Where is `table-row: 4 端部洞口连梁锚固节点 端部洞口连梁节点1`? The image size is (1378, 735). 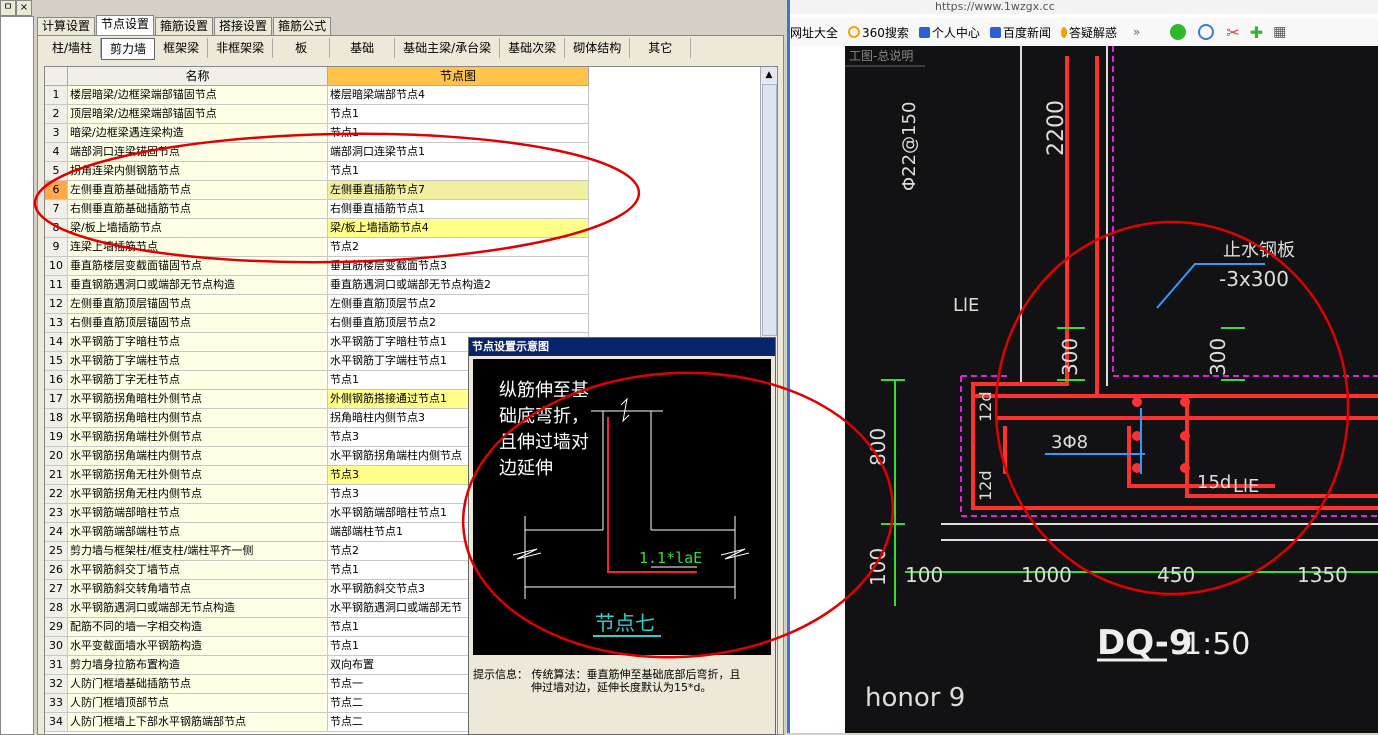 table-row: 4 端部洞口连梁锚固节点 端部洞口连梁节点1 is located at coordinates (317, 152).